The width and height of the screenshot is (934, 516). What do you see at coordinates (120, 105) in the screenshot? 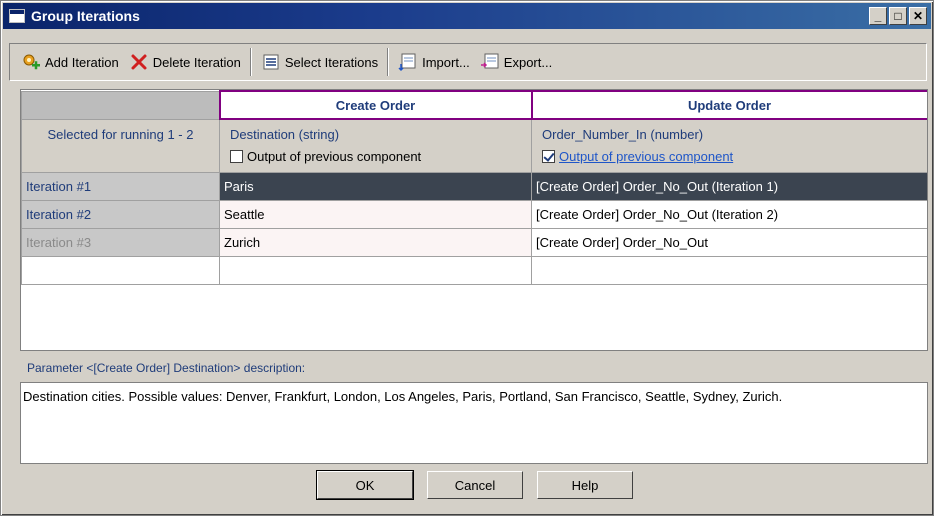
I see `grid-corner` at bounding box center [120, 105].